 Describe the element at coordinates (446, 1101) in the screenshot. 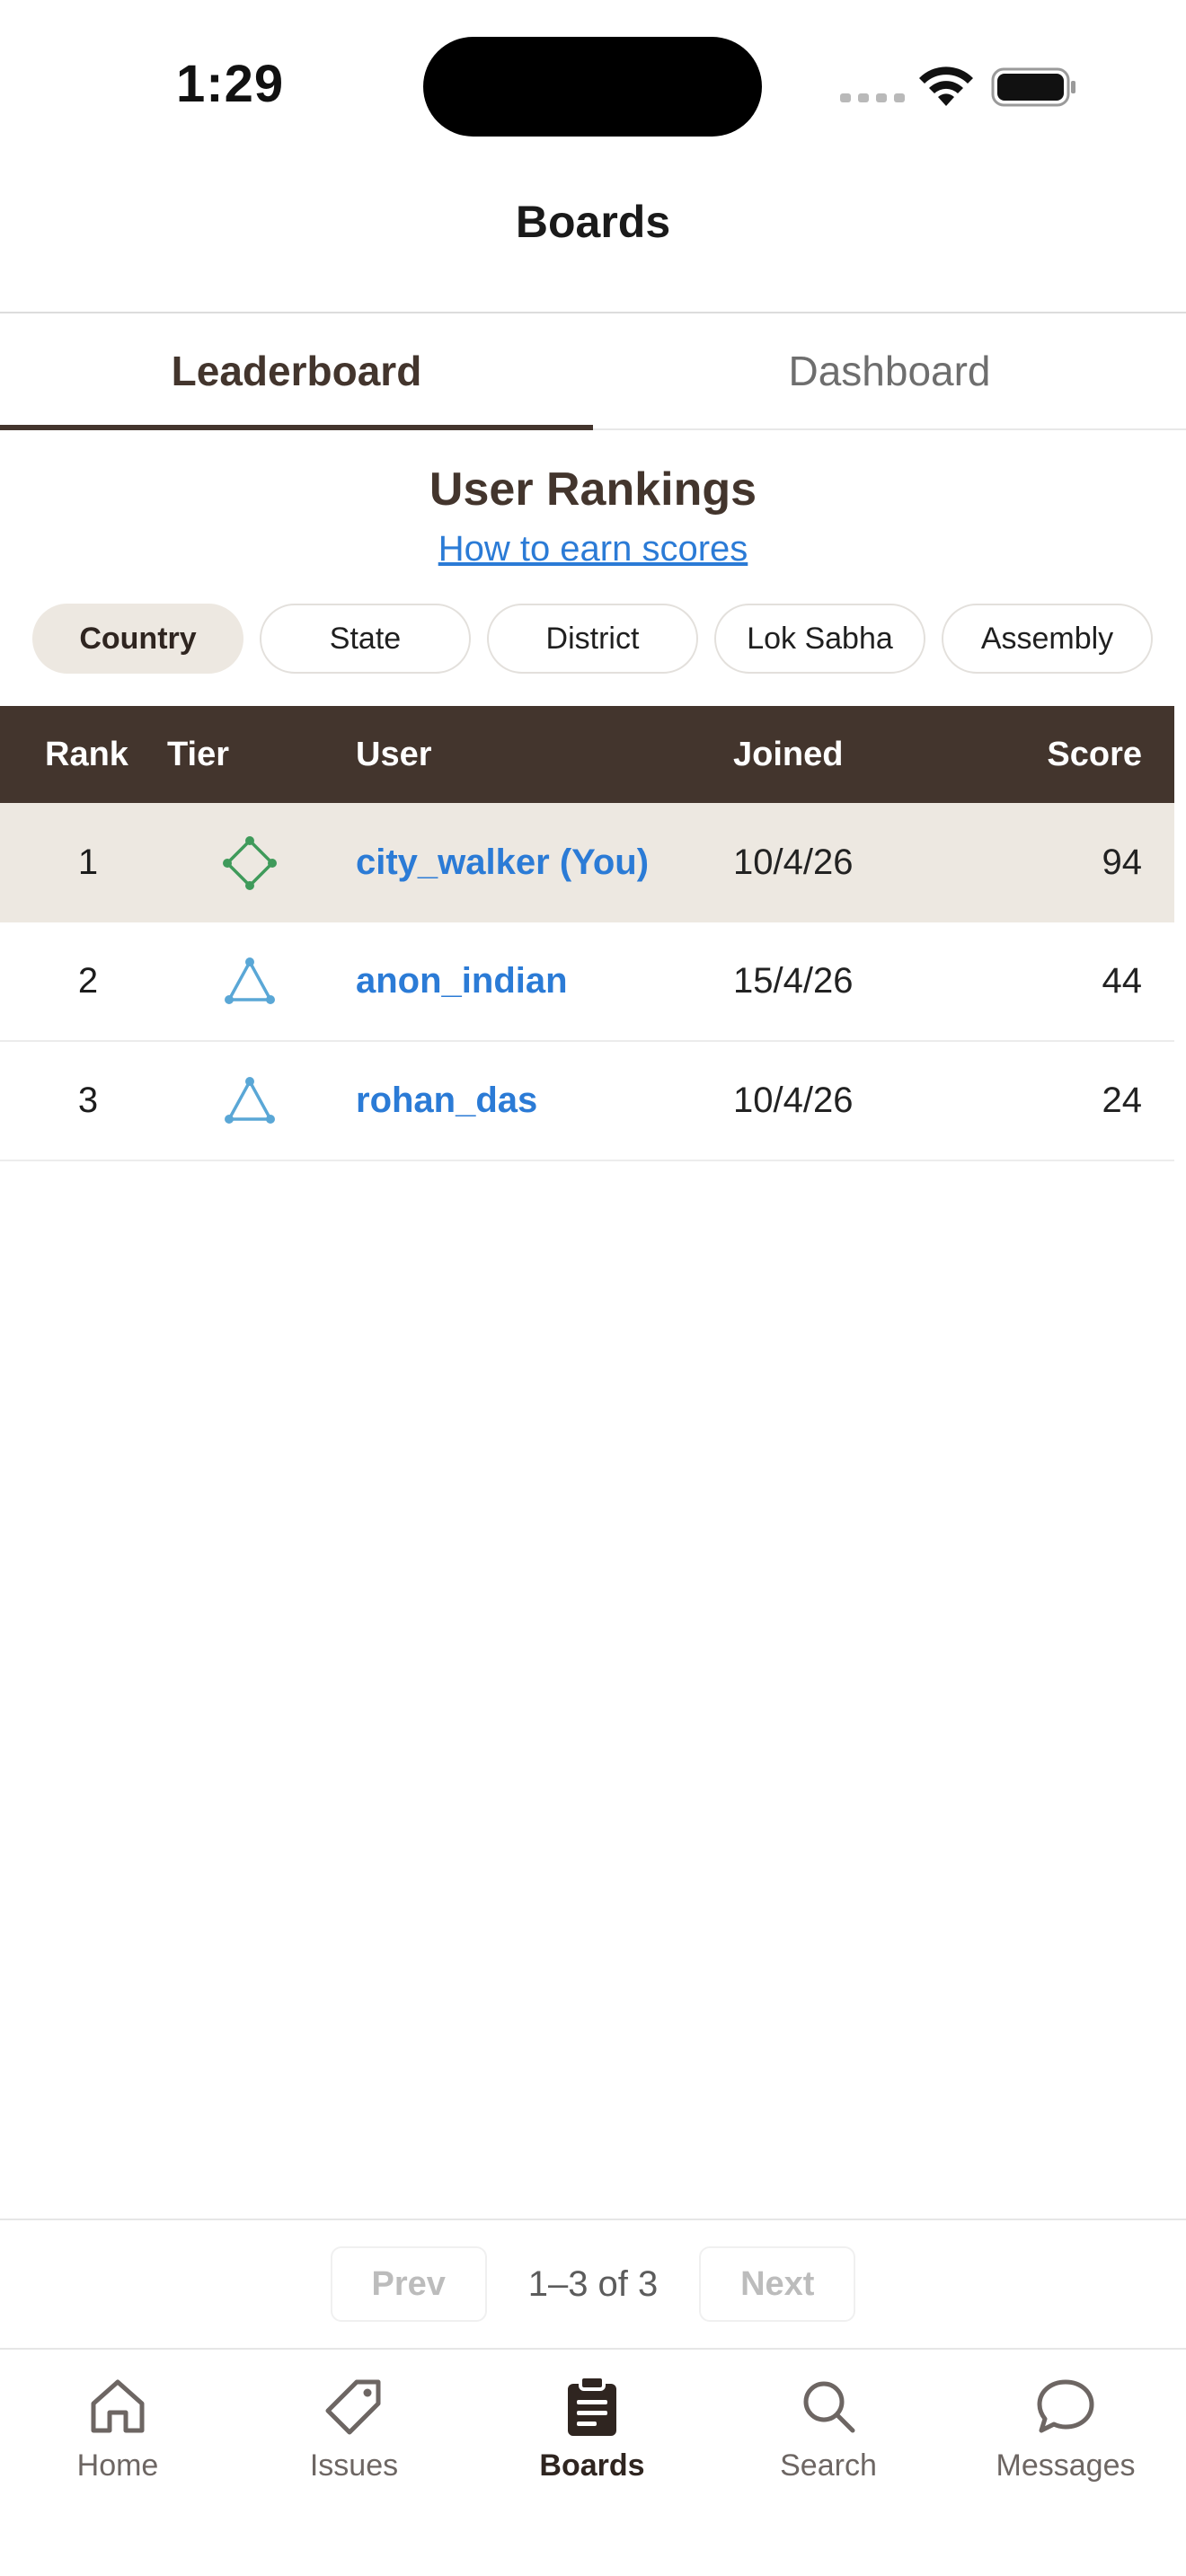

I see `row-user-link: rohan_das` at that location.